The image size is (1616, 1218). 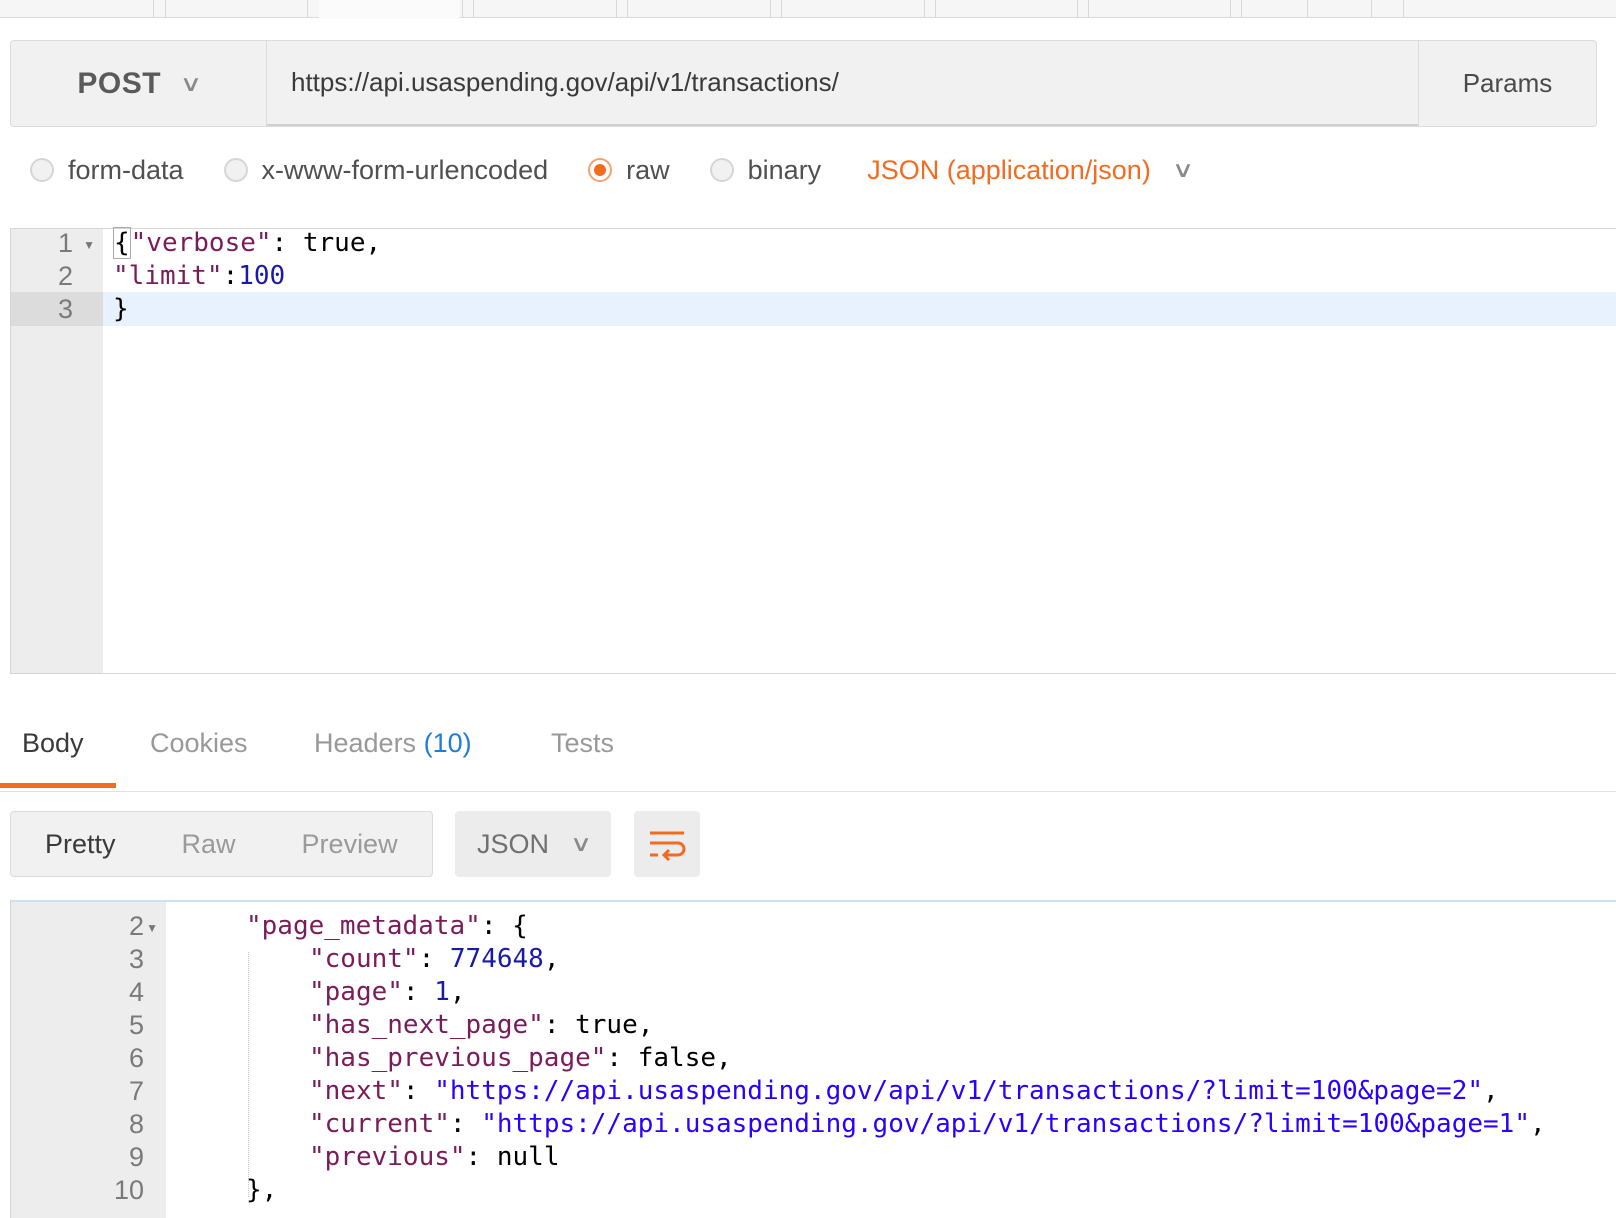 I want to click on method-select: POST ∨, so click(x=139, y=83).